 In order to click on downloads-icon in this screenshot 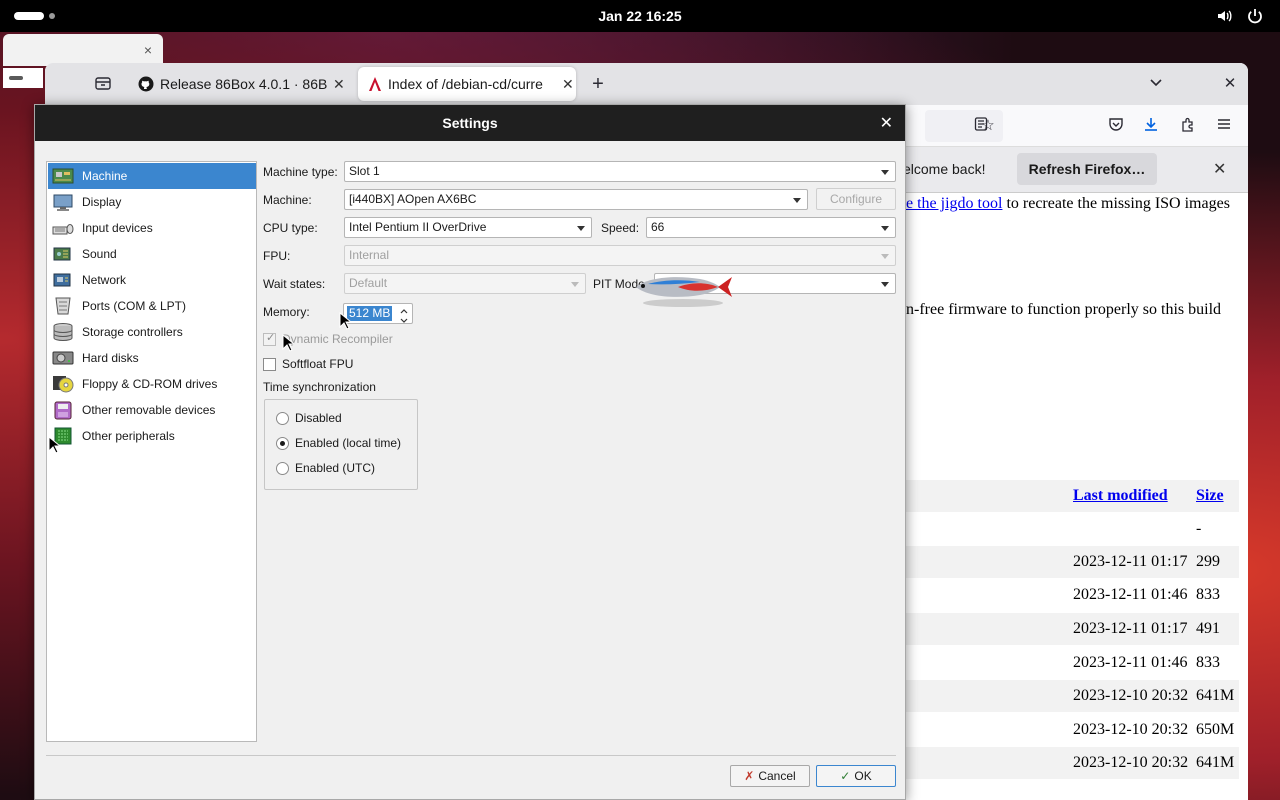, I will do `click(1151, 126)`.